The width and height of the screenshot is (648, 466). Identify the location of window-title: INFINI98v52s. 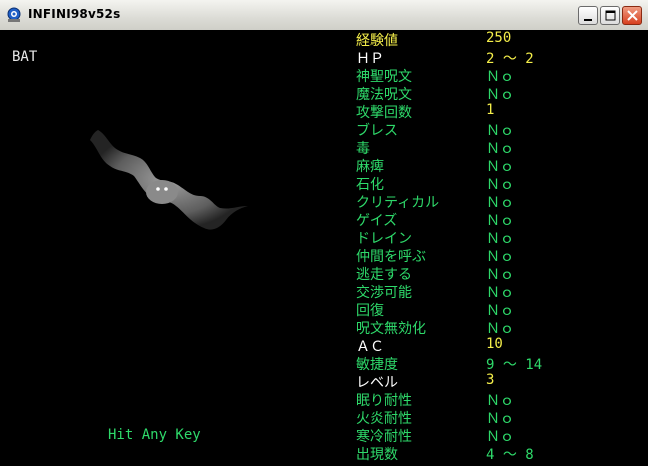
(74, 14).